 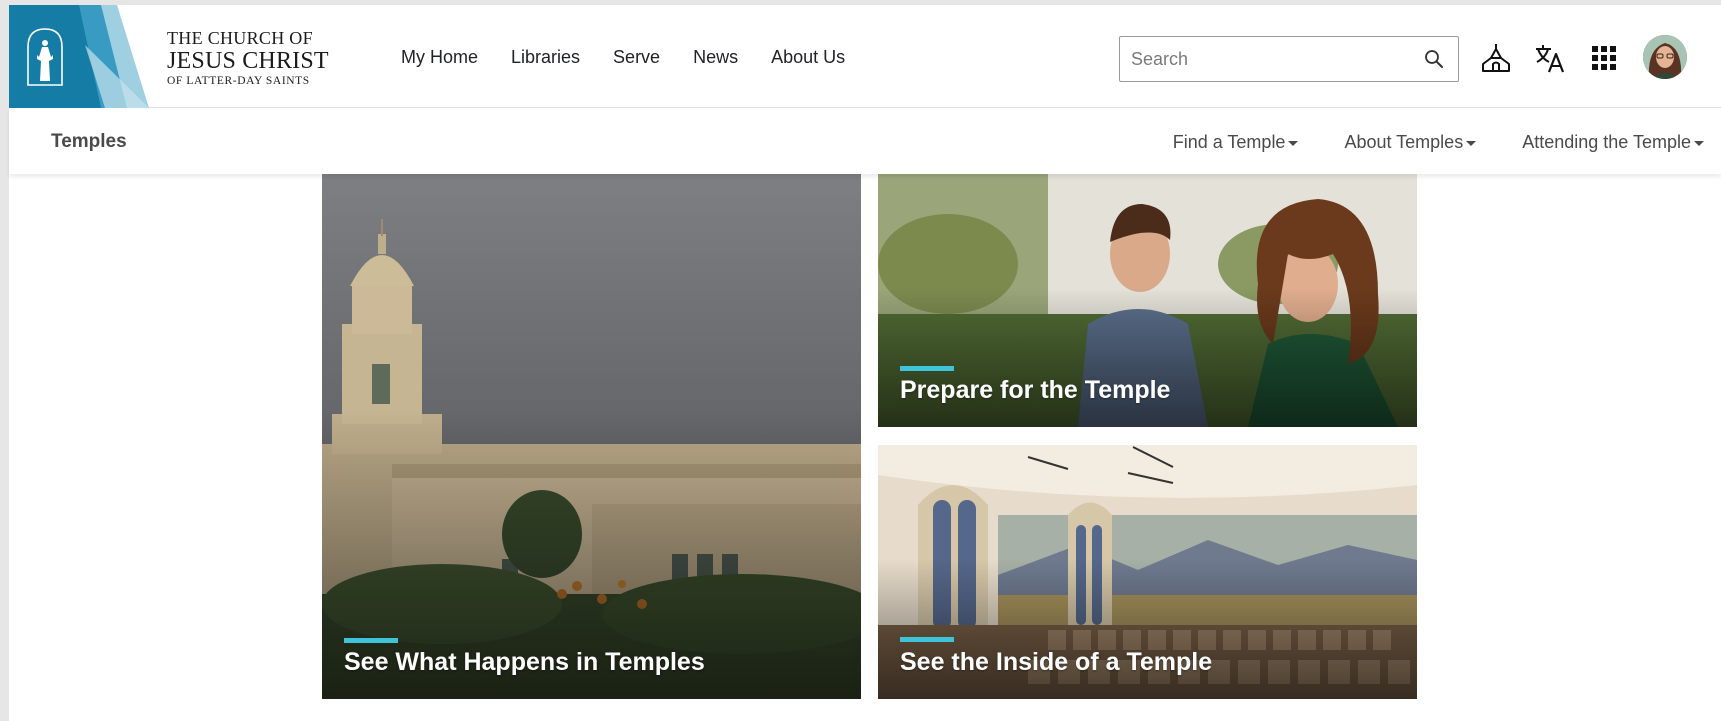 I want to click on church-name-line3: OF LATTER-DAY SAINTS, so click(x=238, y=81).